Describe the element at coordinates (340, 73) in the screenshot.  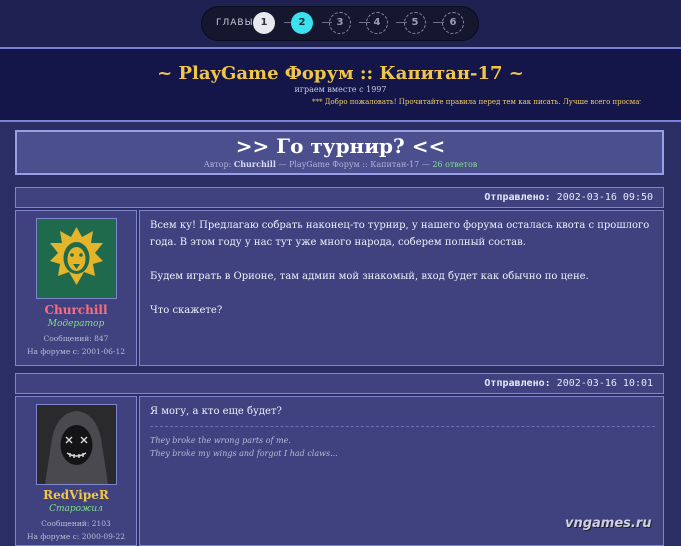
I see `forum-title: ~ PlayGame Форум :: Капитан-17 ~` at that location.